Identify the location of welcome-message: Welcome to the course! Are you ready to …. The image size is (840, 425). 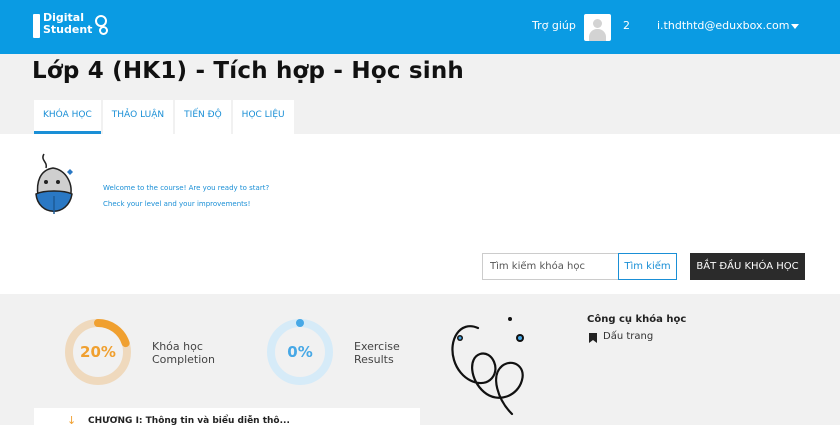
(186, 188).